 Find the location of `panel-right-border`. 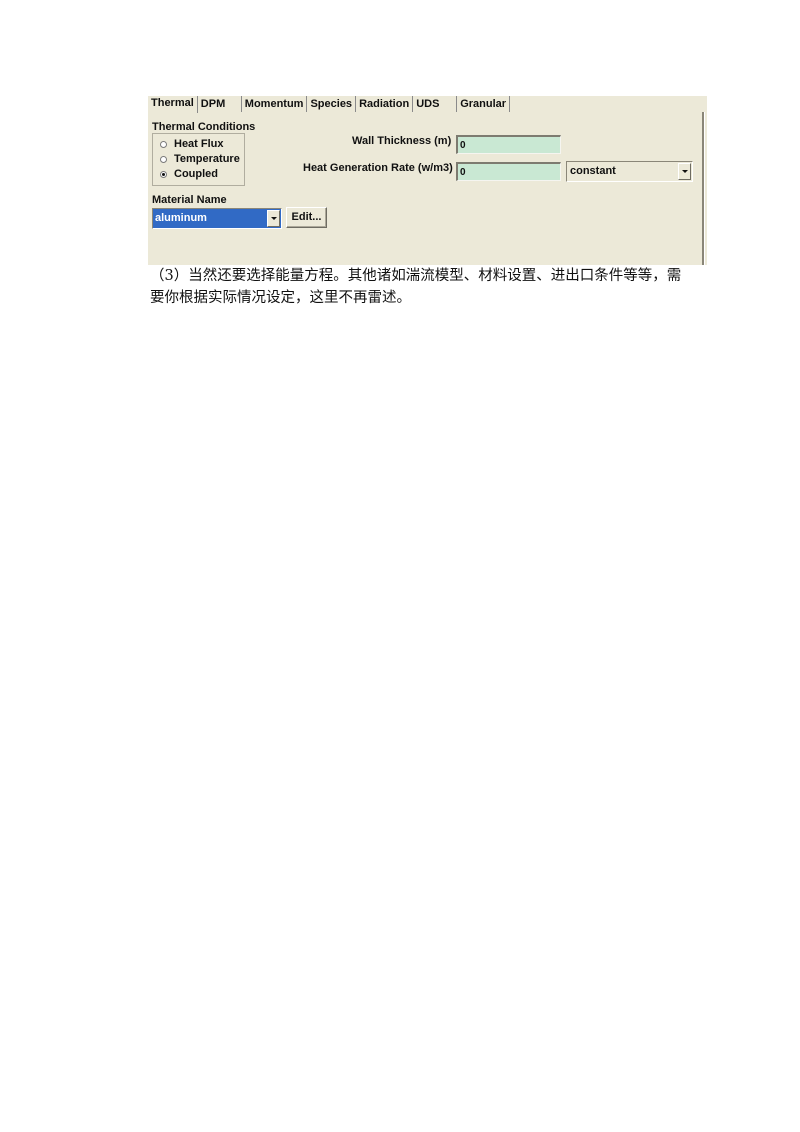

panel-right-border is located at coordinates (703, 188).